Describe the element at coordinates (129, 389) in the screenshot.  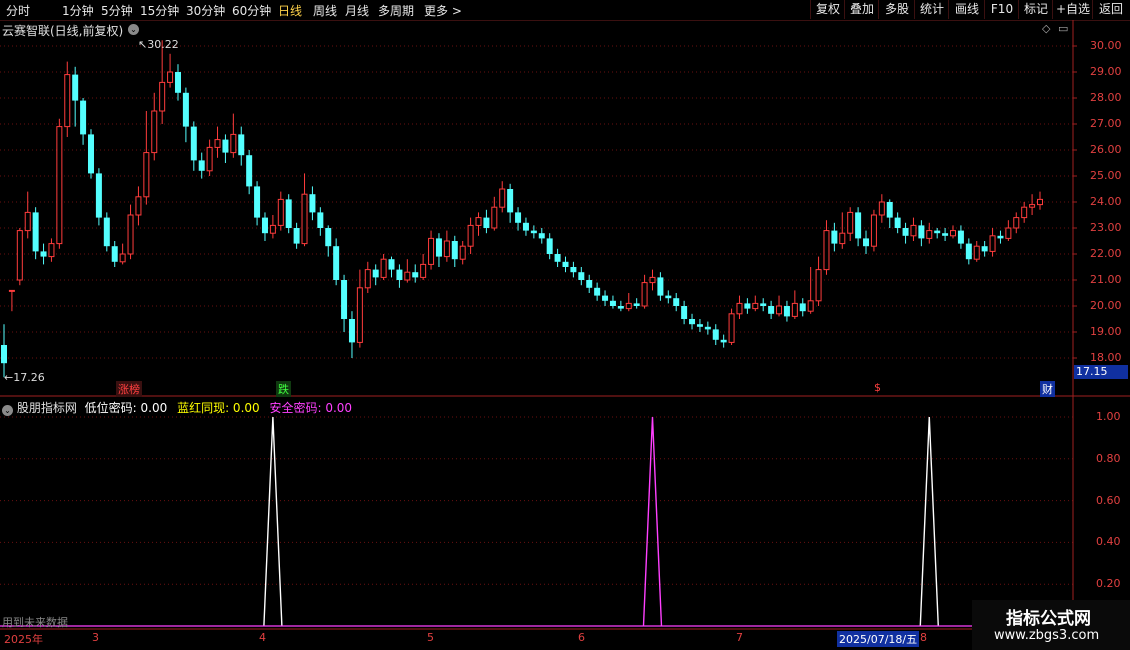
I see `limit-up-tag: 涨榜` at that location.